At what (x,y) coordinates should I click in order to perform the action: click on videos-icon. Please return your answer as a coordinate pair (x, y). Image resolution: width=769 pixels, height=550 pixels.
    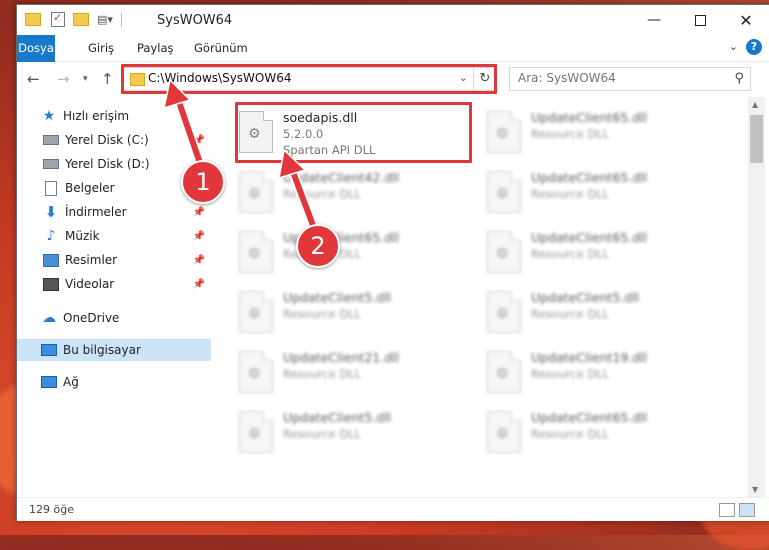
    Looking at the image, I should click on (51, 284).